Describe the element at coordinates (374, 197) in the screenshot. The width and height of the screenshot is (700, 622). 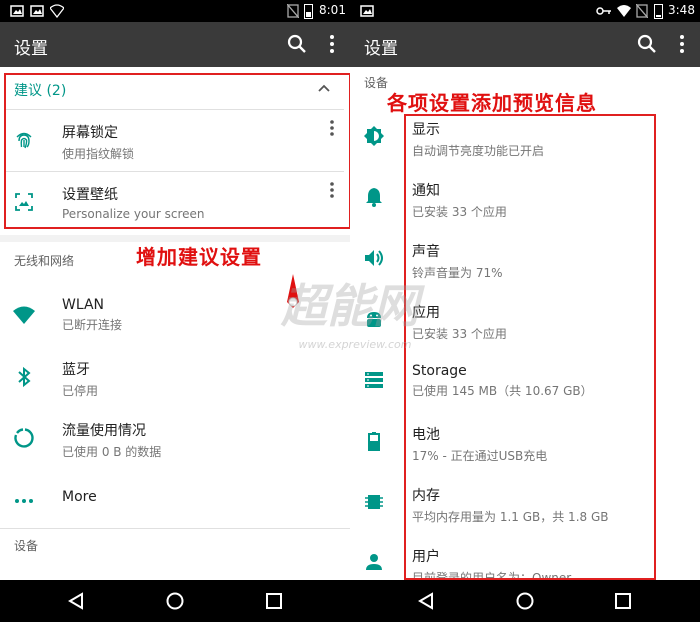
I see `bell-icon` at that location.